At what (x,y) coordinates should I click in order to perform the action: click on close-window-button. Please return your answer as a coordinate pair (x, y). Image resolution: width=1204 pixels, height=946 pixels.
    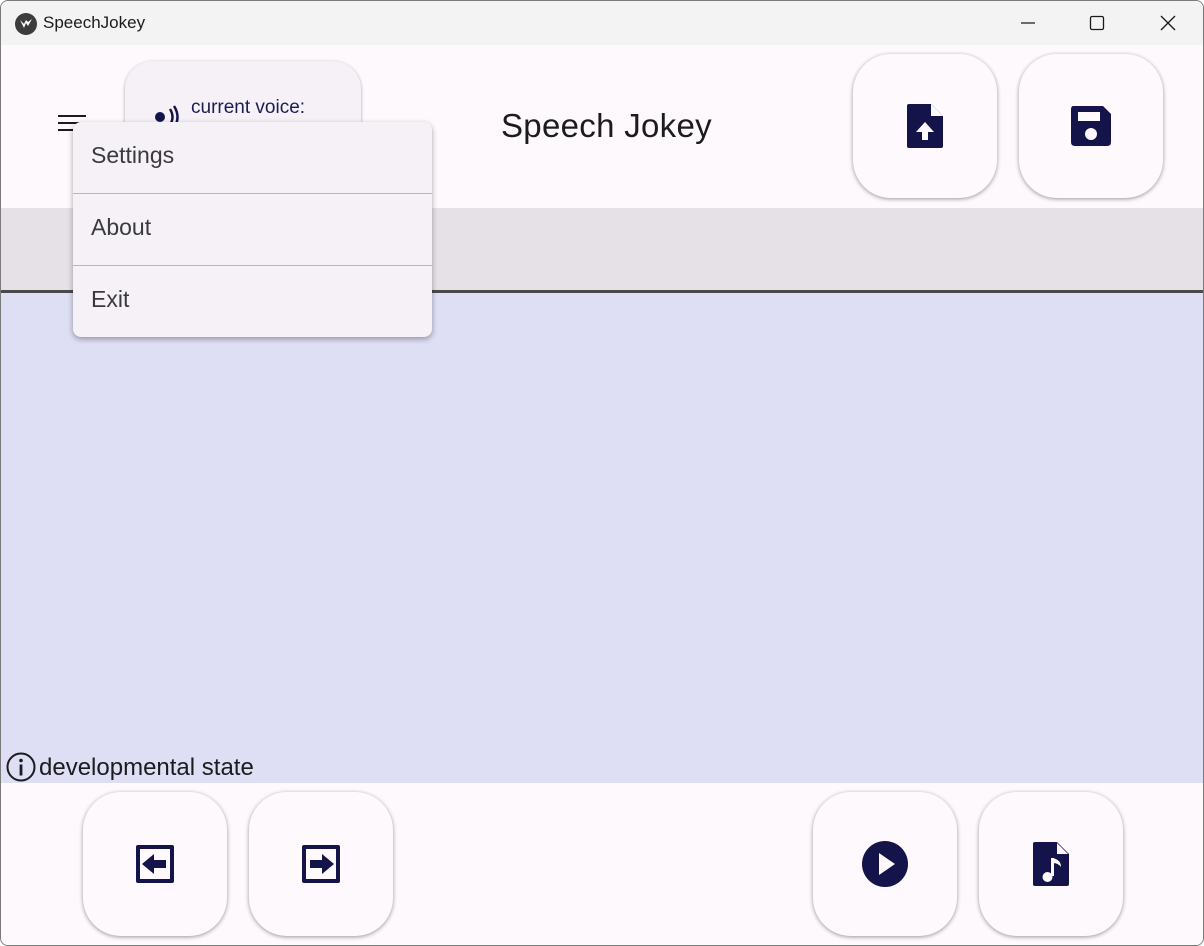
    Looking at the image, I should click on (1168, 23).